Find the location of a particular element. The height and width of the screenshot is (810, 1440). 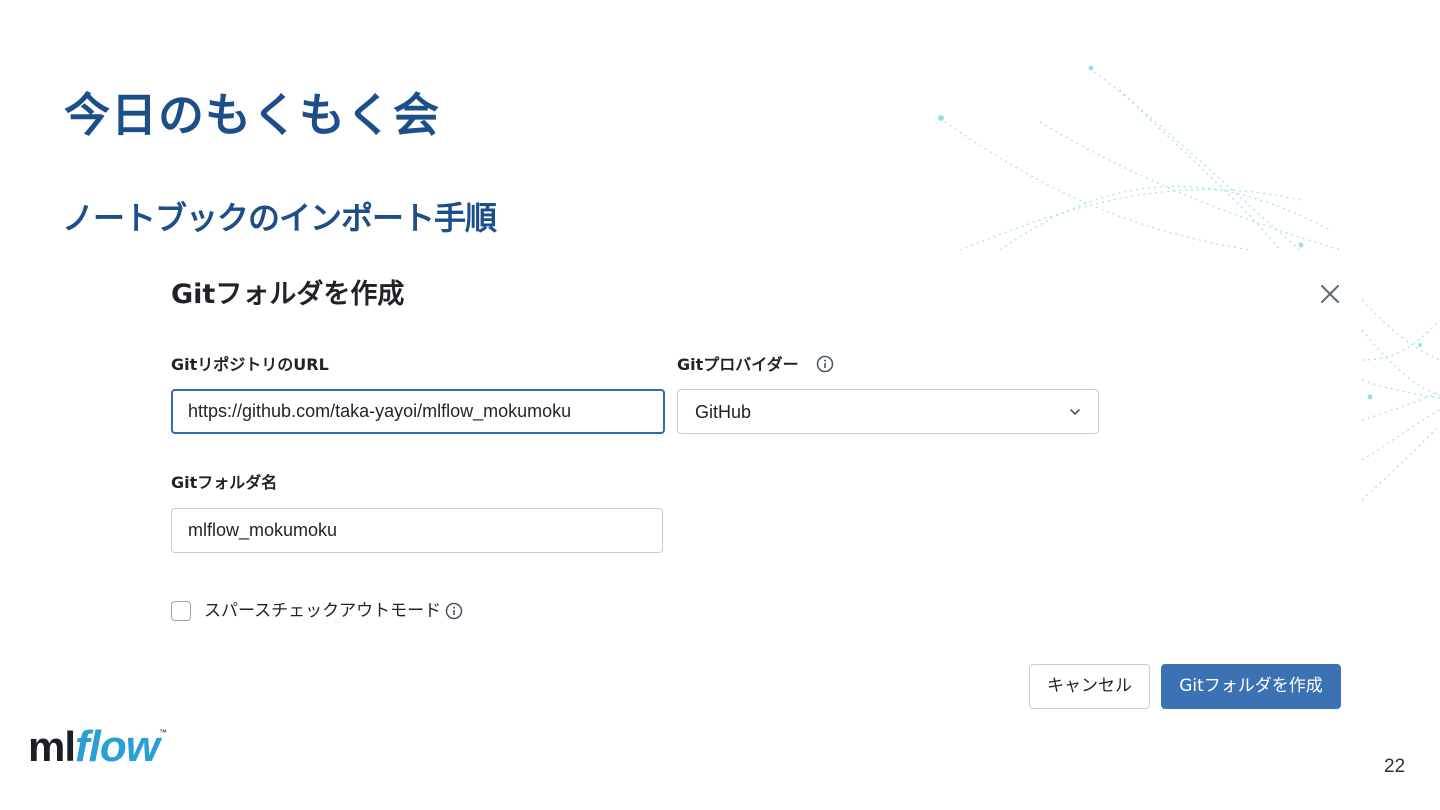

provider-label: Gitプロバイダー is located at coordinates (738, 364).